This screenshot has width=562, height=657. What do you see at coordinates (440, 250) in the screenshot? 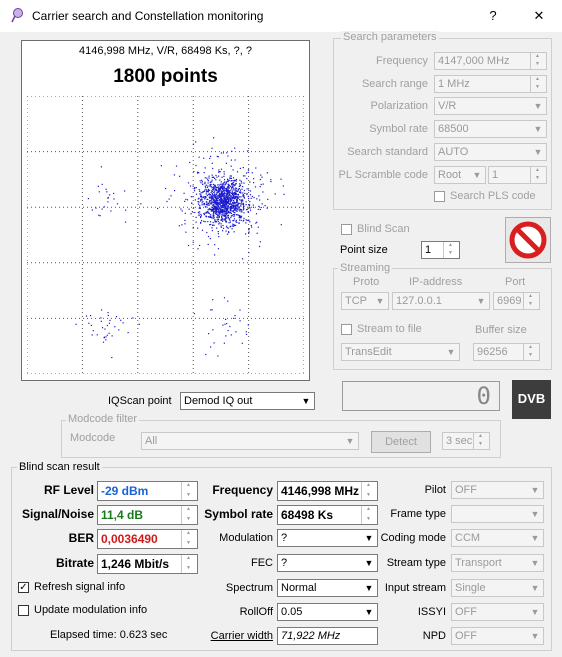
I see `point-size-spinner: 1` at bounding box center [440, 250].